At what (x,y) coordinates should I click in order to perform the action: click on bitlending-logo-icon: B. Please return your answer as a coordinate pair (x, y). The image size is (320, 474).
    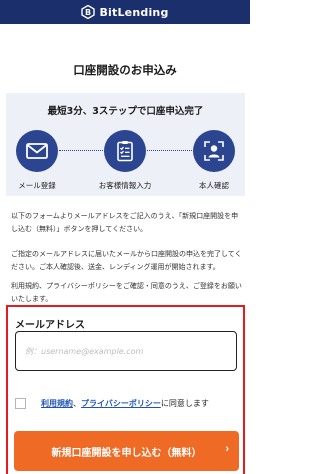
    Looking at the image, I should click on (88, 12).